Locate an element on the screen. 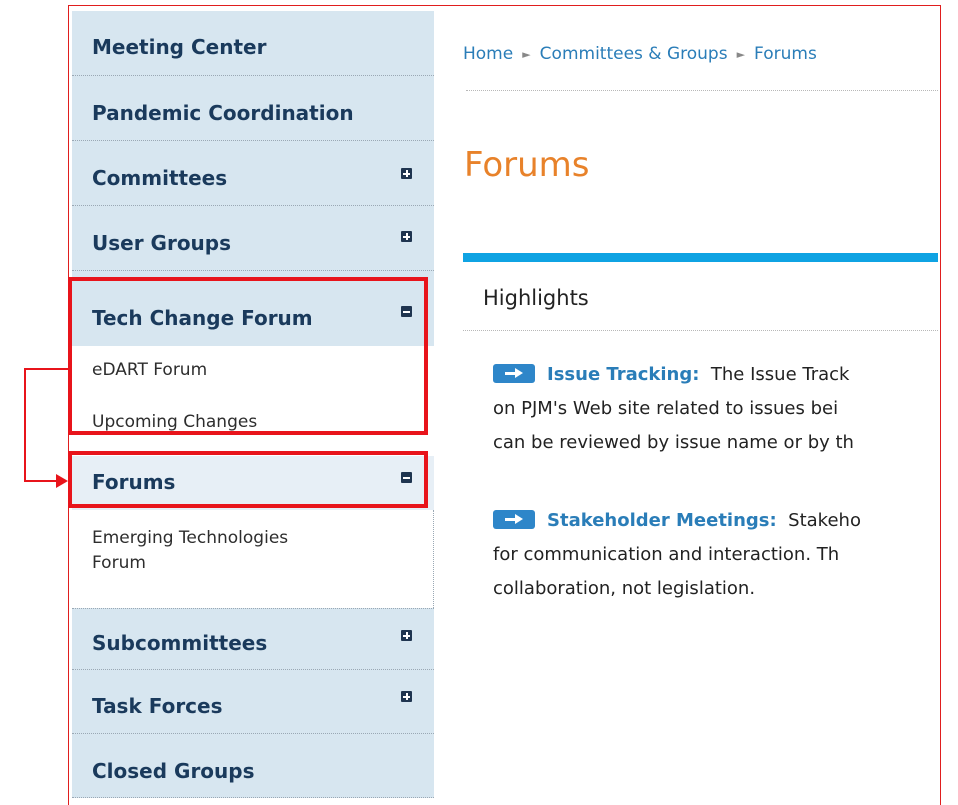 This screenshot has height=805, width=958. highlights-accent-bar is located at coordinates (700, 257).